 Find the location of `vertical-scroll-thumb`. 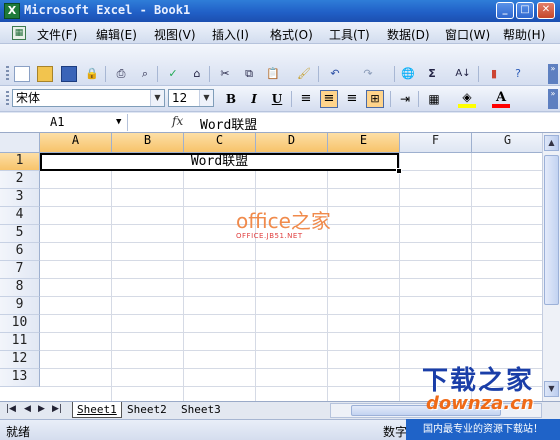

vertical-scroll-thumb is located at coordinates (551, 230).